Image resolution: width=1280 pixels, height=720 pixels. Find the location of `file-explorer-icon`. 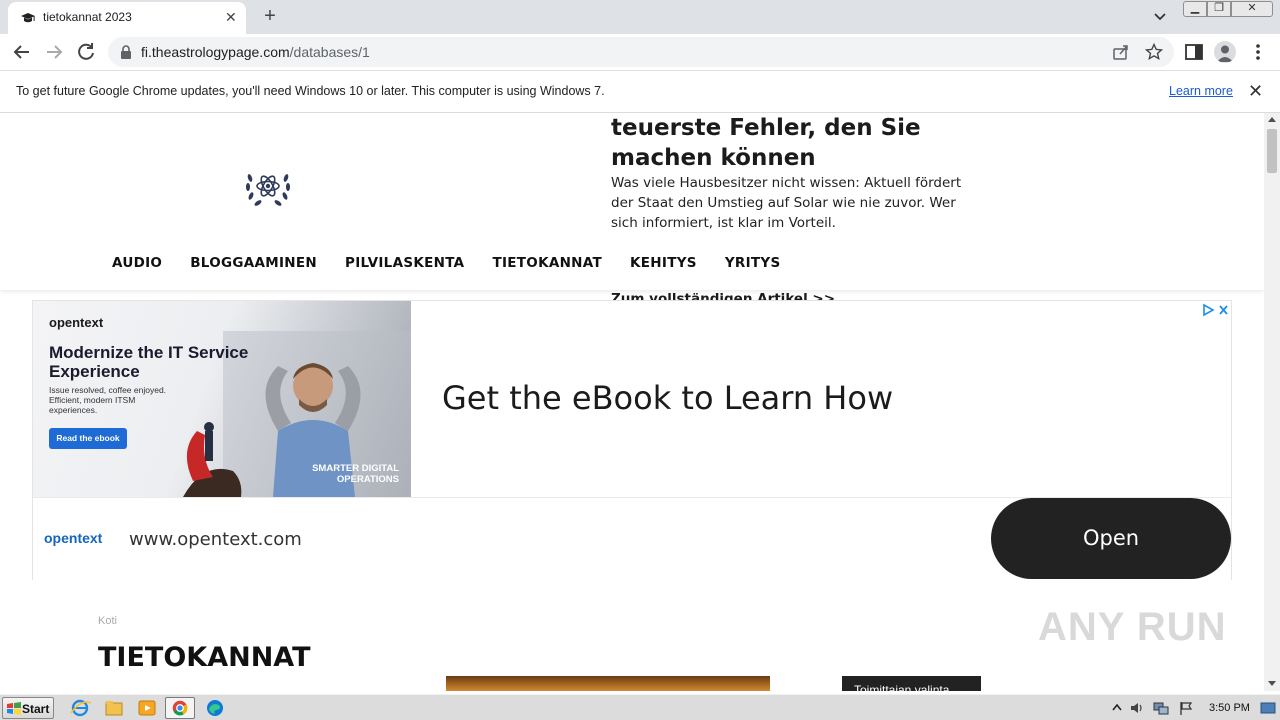

file-explorer-icon is located at coordinates (114, 708).